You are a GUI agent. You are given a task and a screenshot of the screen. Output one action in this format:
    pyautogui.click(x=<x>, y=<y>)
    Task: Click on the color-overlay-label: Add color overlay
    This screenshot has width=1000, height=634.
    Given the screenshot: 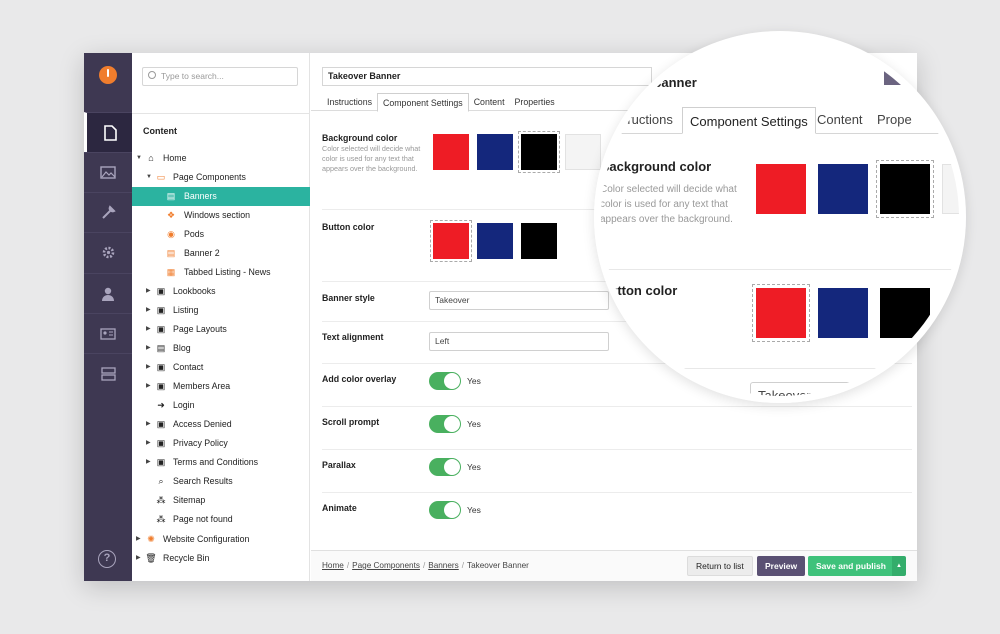 What is the action you would take?
    pyautogui.click(x=359, y=379)
    